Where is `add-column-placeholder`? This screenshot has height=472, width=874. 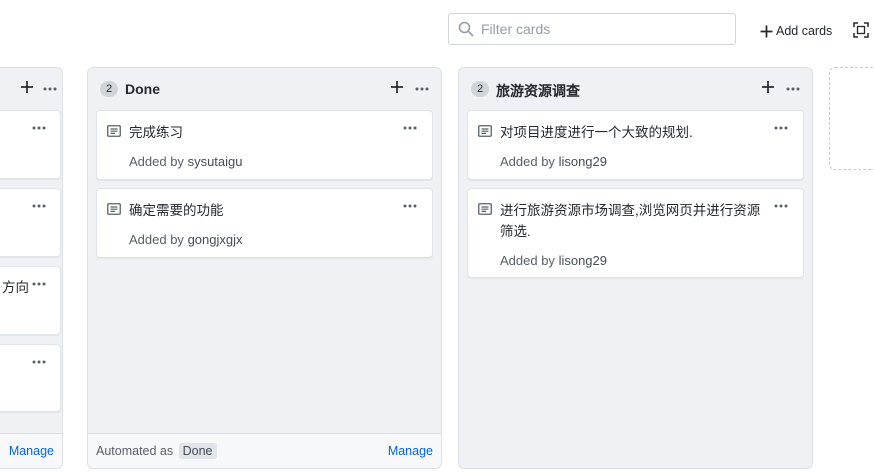 add-column-placeholder is located at coordinates (851, 118).